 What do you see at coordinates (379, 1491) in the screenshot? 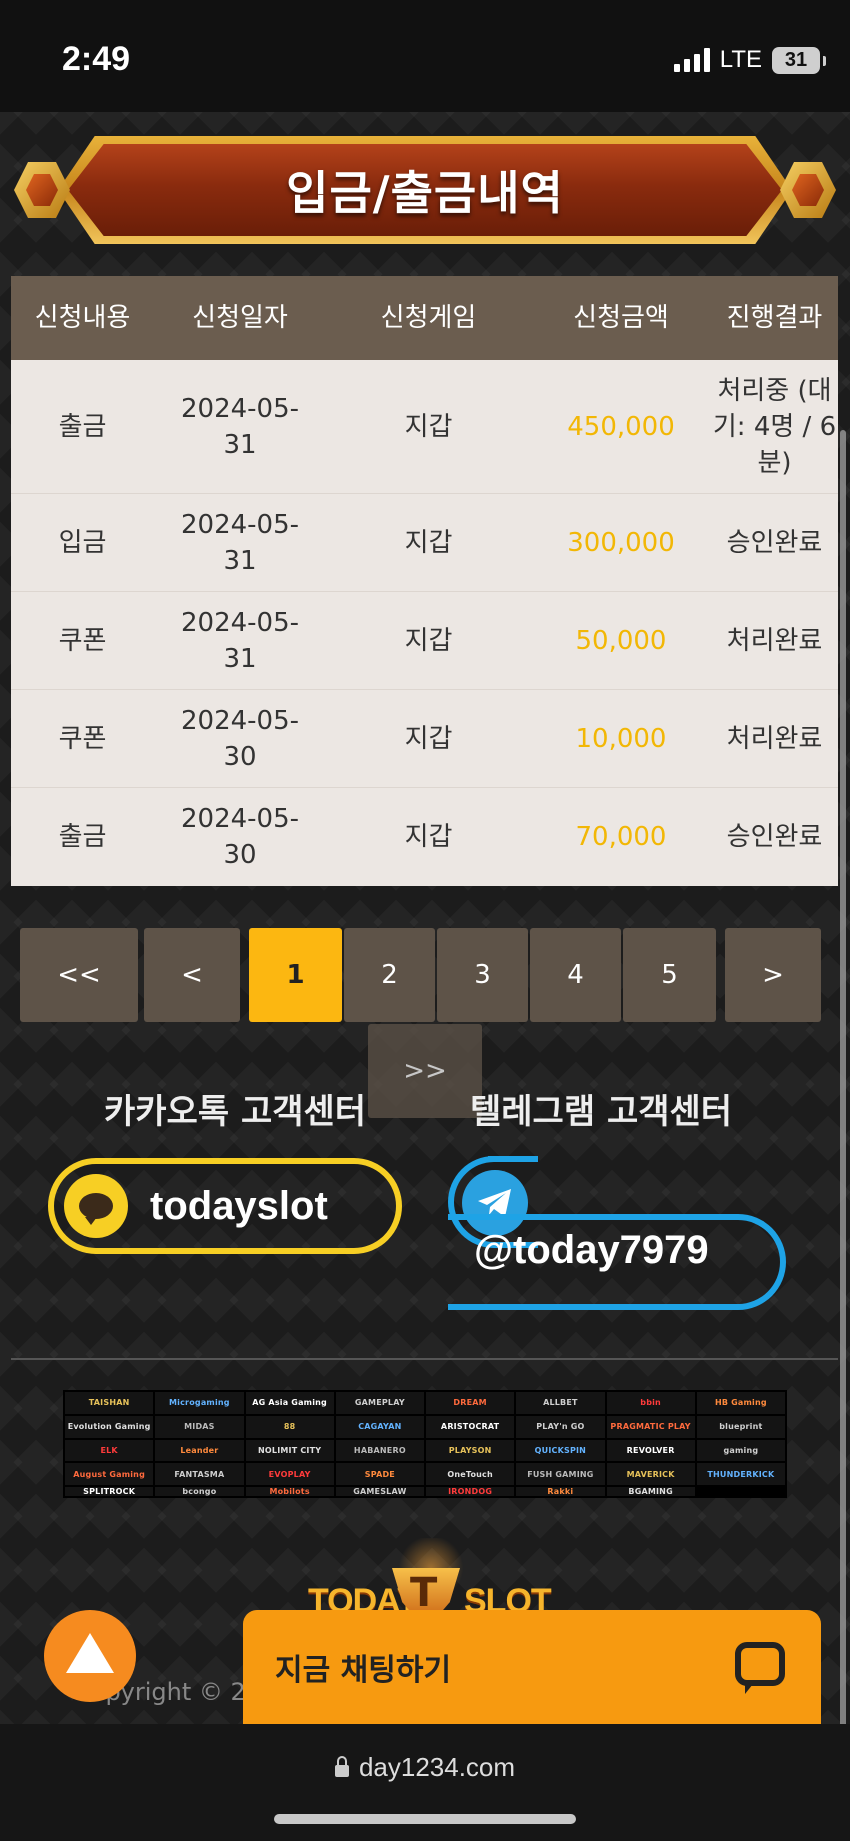
I see `provider-logo: GAMESLAW` at bounding box center [379, 1491].